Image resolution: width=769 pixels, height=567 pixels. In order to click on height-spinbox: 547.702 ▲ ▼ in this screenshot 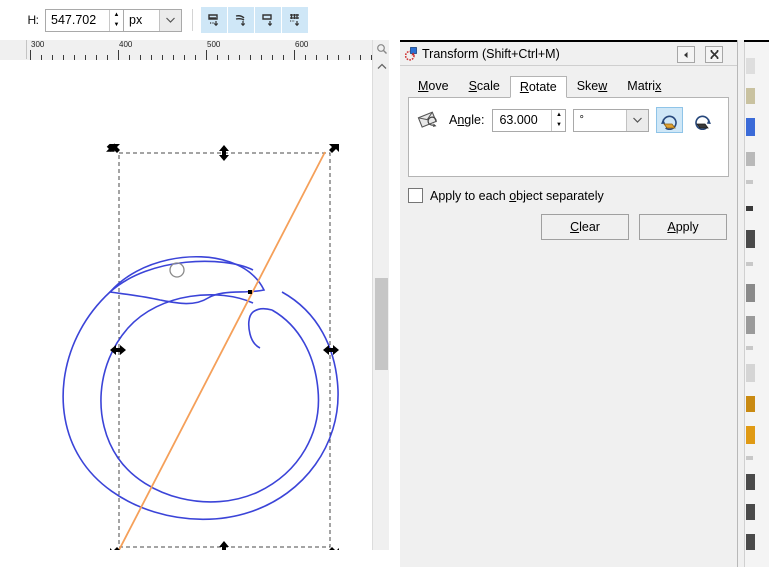, I will do `click(84, 20)`.